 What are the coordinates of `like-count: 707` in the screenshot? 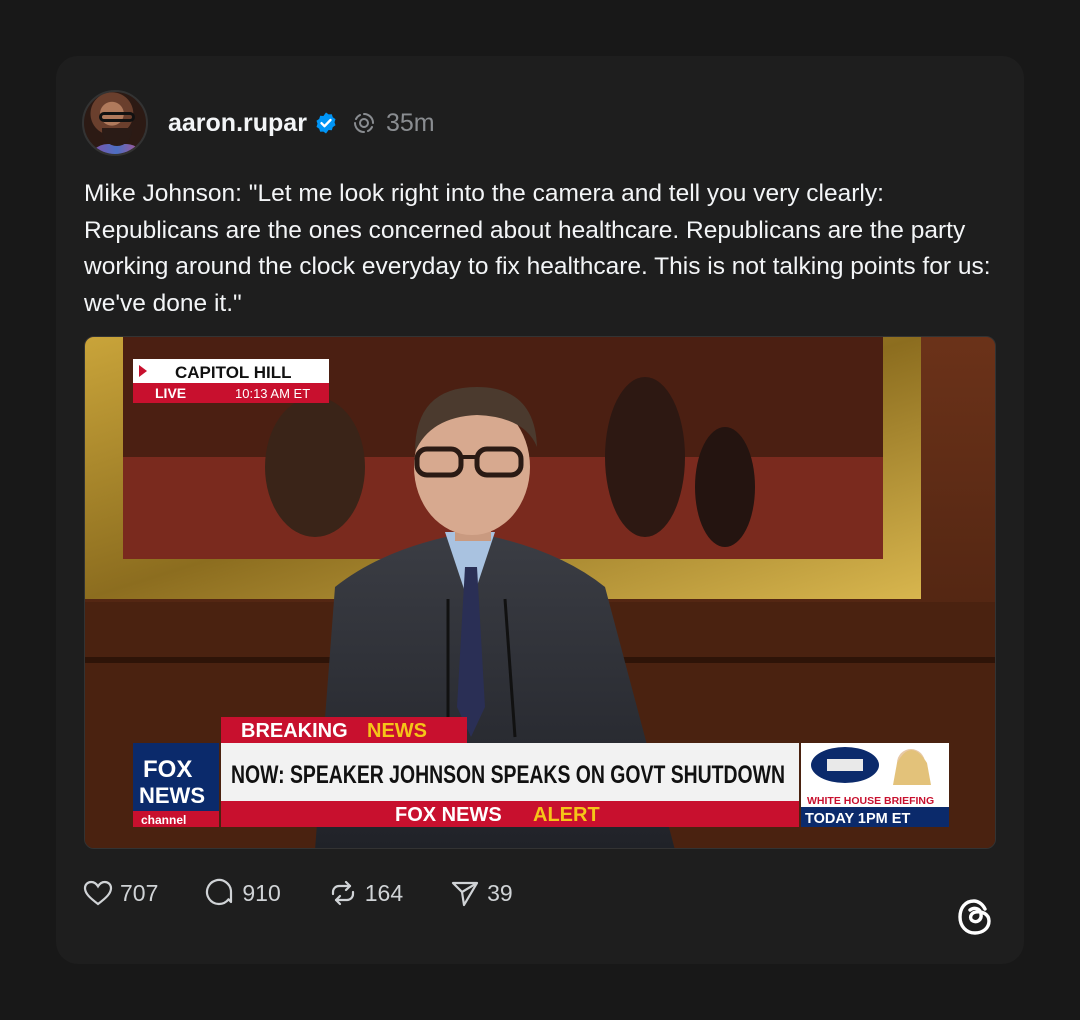 It's located at (139, 892).